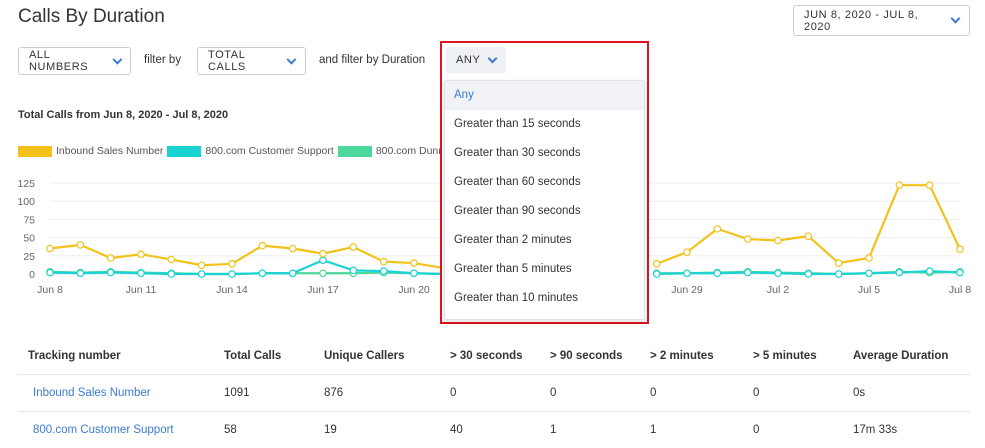 The height and width of the screenshot is (448, 985). Describe the element at coordinates (778, 290) in the screenshot. I see `x-tick-label: Jul 2` at that location.